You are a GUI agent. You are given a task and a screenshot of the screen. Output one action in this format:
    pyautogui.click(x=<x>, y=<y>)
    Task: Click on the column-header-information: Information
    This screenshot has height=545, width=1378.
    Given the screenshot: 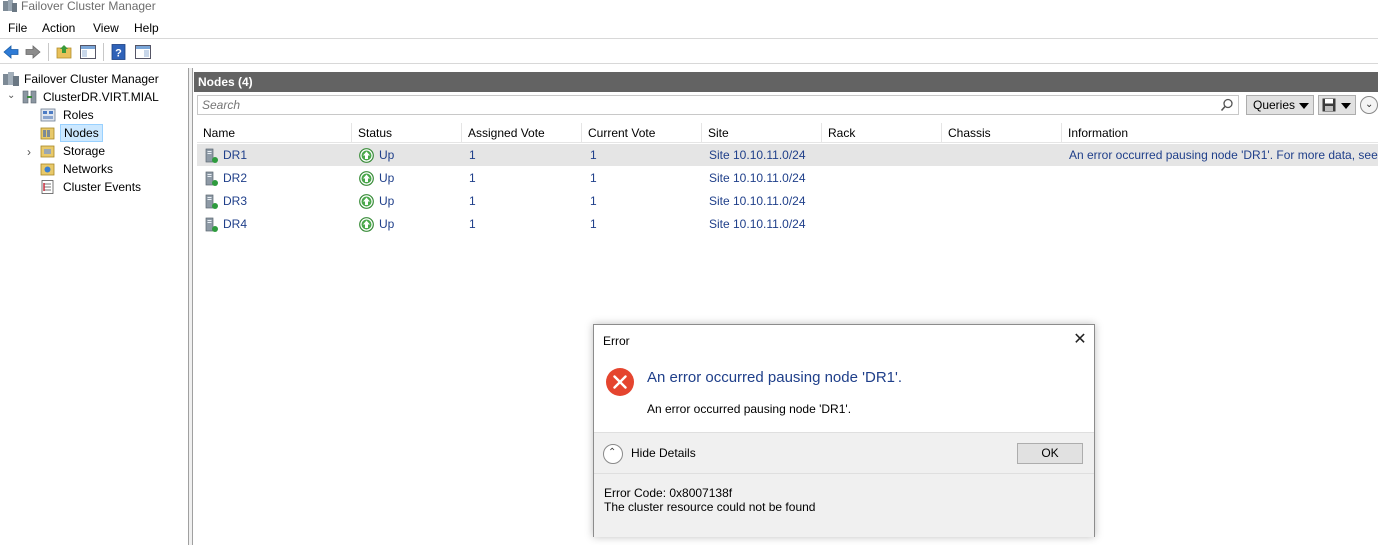 What is the action you would take?
    pyautogui.click(x=1212, y=133)
    